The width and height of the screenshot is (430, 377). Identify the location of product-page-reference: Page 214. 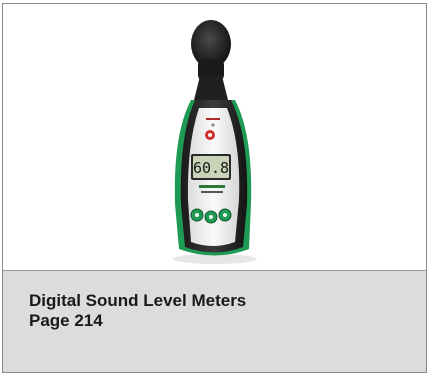
(66, 321).